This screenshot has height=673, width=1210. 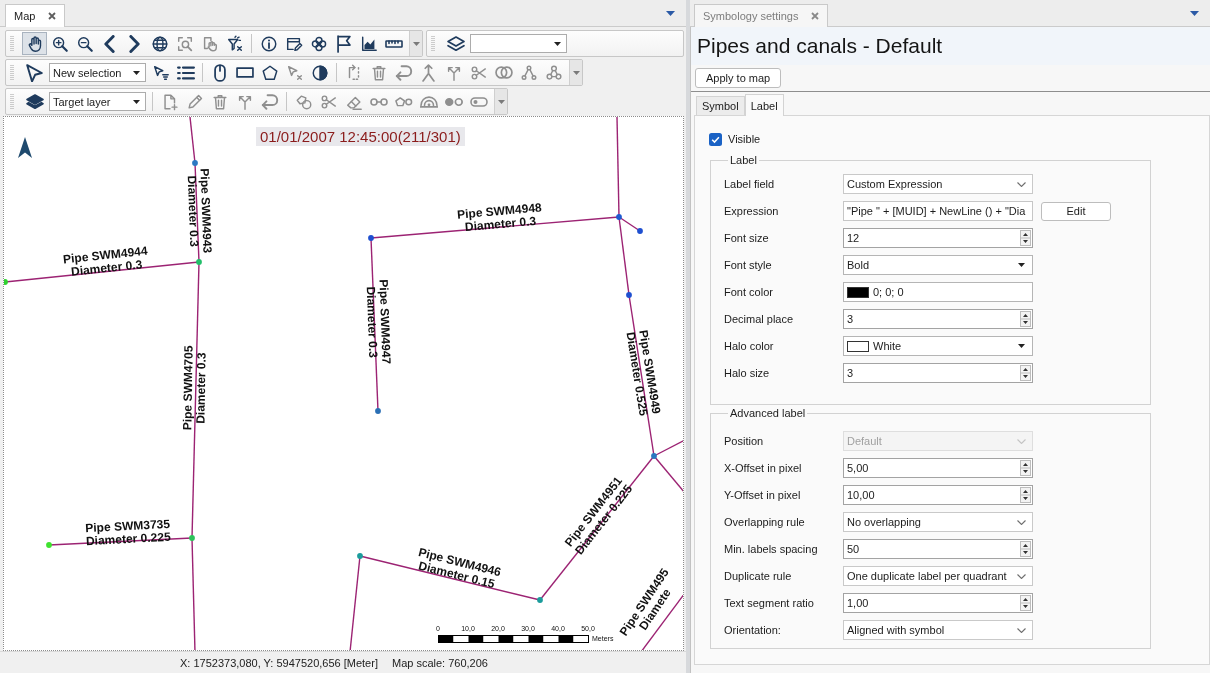 I want to click on apply-button: Apply to map, so click(x=738, y=78).